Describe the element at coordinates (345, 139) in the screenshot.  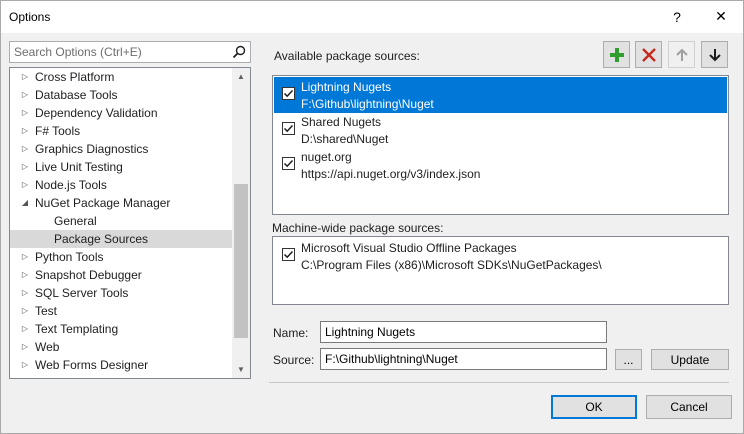
I see `source-url: D:\shared\Nuget` at that location.